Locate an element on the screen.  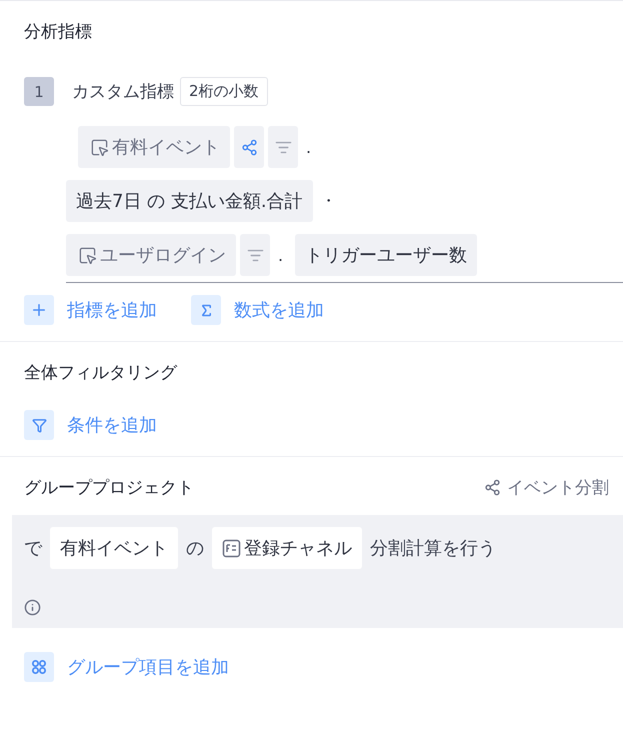
add-button: グループ項目を追加 is located at coordinates (126, 667).